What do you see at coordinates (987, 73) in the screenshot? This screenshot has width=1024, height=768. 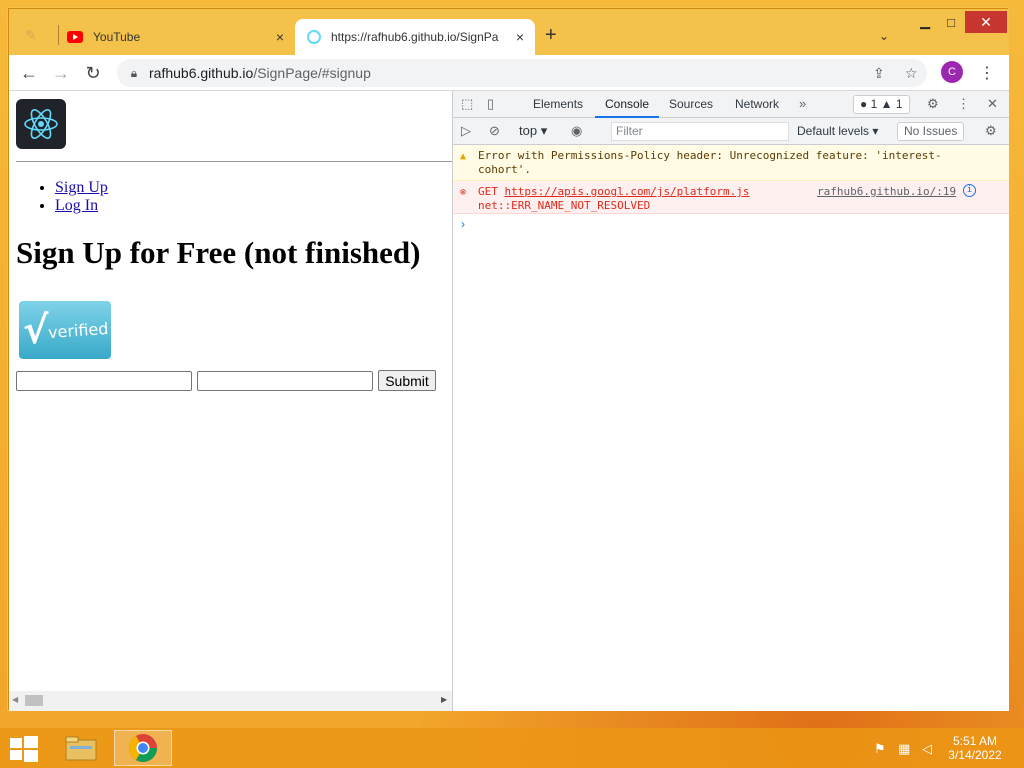 I see `browser-menu-icon: ⋮` at bounding box center [987, 73].